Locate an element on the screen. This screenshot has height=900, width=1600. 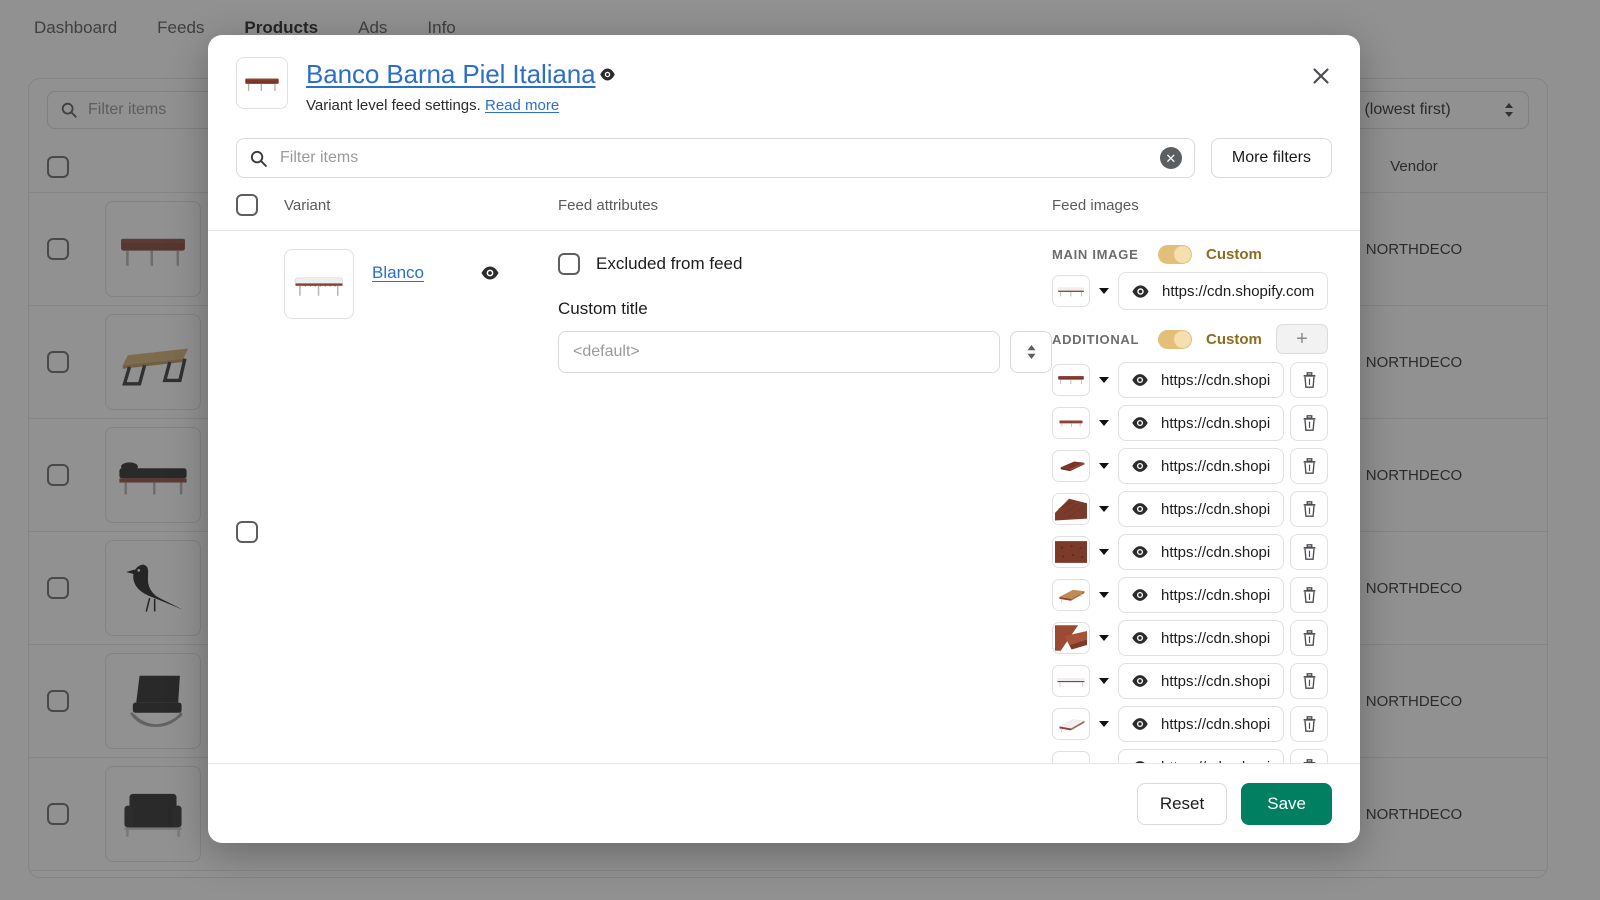
main-image-dropdown-caret is located at coordinates (1104, 291).